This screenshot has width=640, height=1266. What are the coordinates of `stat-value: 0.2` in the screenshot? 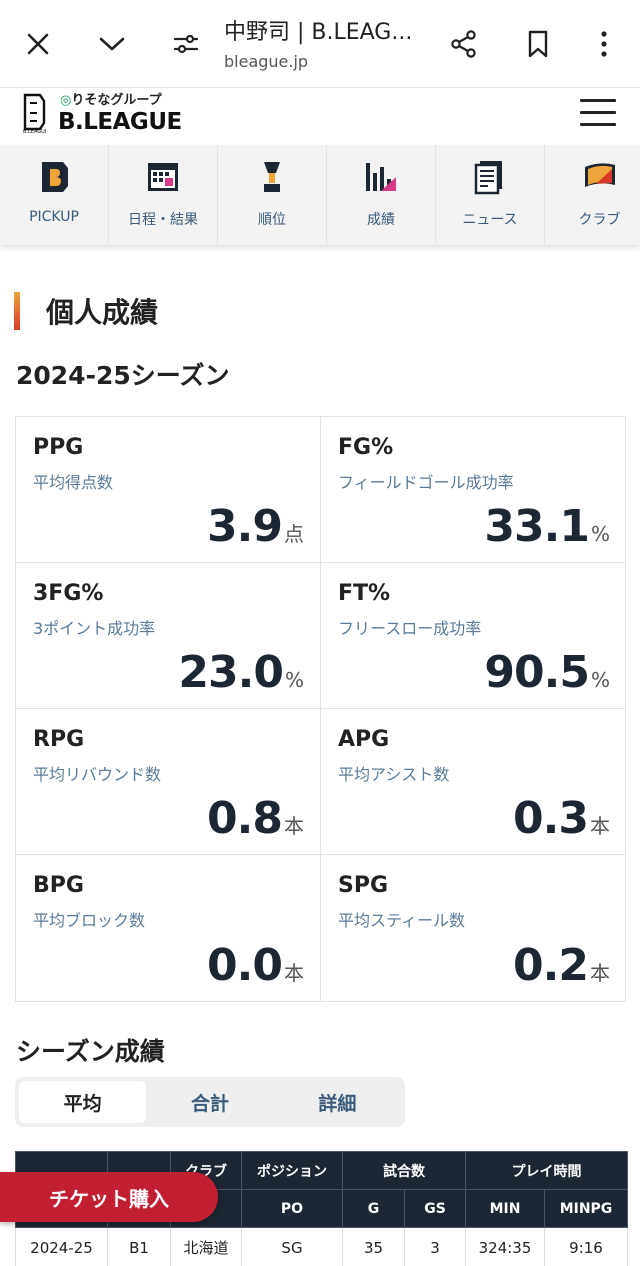 It's located at (551, 965).